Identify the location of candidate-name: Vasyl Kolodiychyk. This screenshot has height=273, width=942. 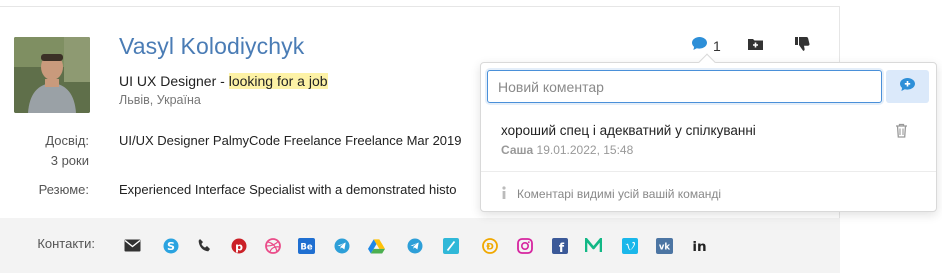
(211, 46).